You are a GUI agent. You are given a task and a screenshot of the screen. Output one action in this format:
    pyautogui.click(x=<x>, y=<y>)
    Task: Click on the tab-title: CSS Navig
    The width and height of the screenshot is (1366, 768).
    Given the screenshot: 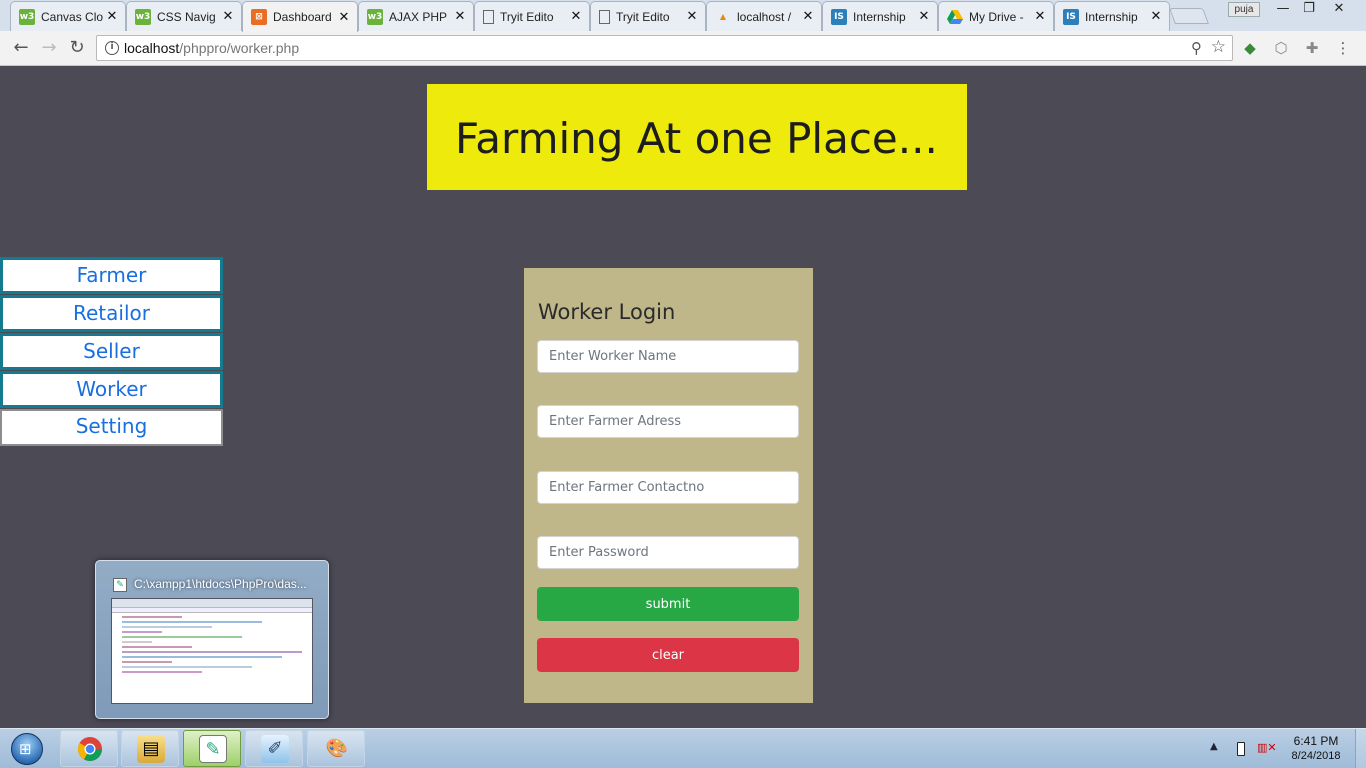 What is the action you would take?
    pyautogui.click(x=186, y=16)
    